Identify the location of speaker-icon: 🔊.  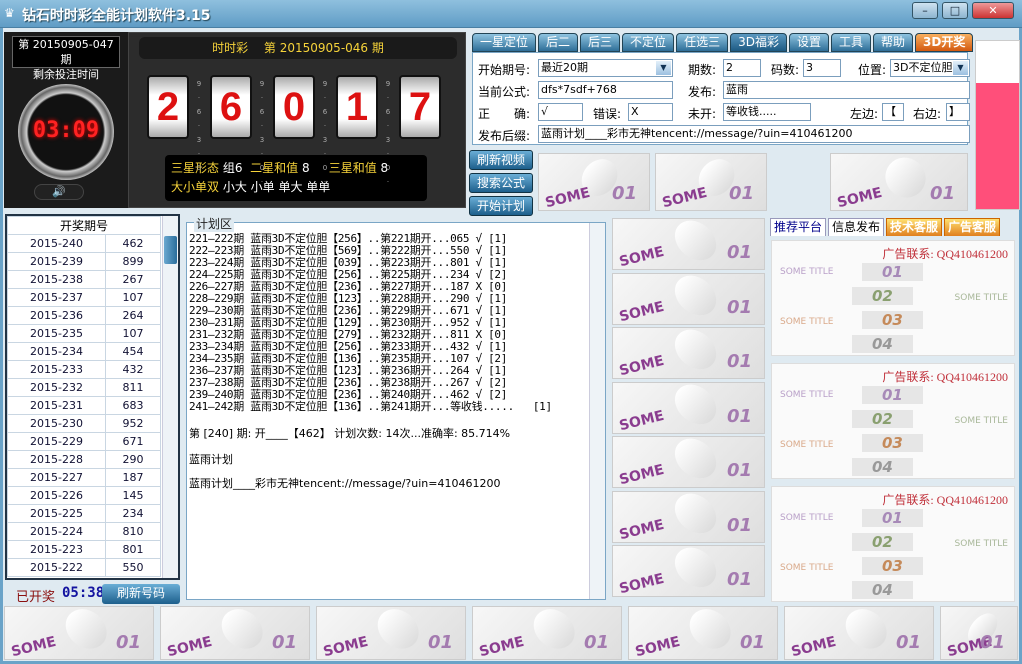
(59, 192).